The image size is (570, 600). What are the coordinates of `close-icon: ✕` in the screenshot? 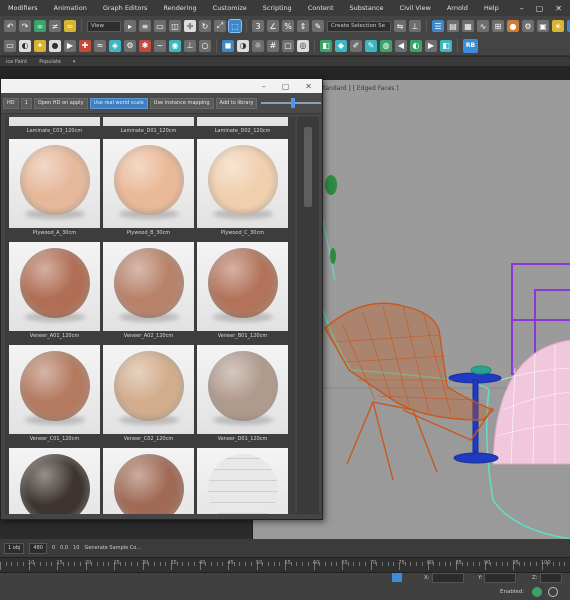 It's located at (558, 8).